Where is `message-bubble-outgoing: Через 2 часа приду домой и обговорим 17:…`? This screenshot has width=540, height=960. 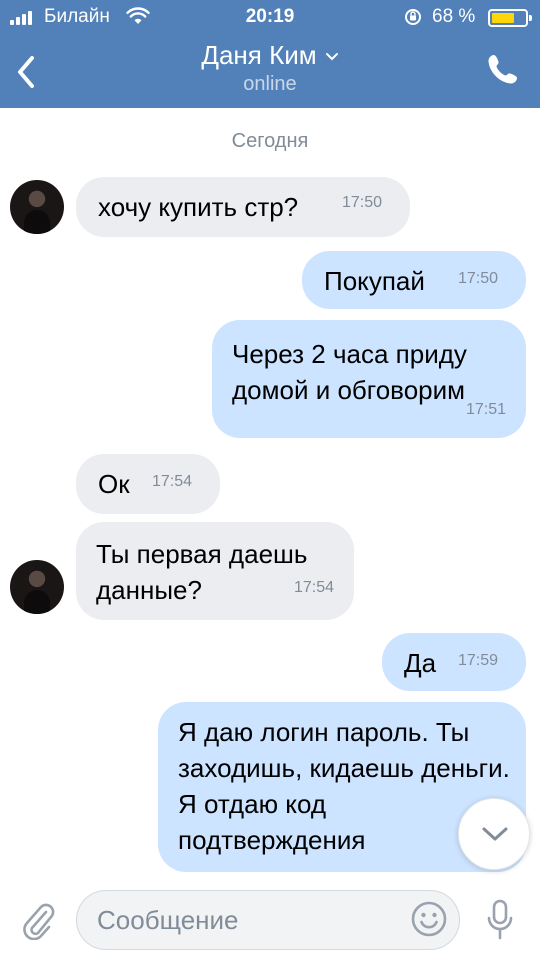
message-bubble-outgoing: Через 2 часа приду домой и обговорим 17:… is located at coordinates (369, 379).